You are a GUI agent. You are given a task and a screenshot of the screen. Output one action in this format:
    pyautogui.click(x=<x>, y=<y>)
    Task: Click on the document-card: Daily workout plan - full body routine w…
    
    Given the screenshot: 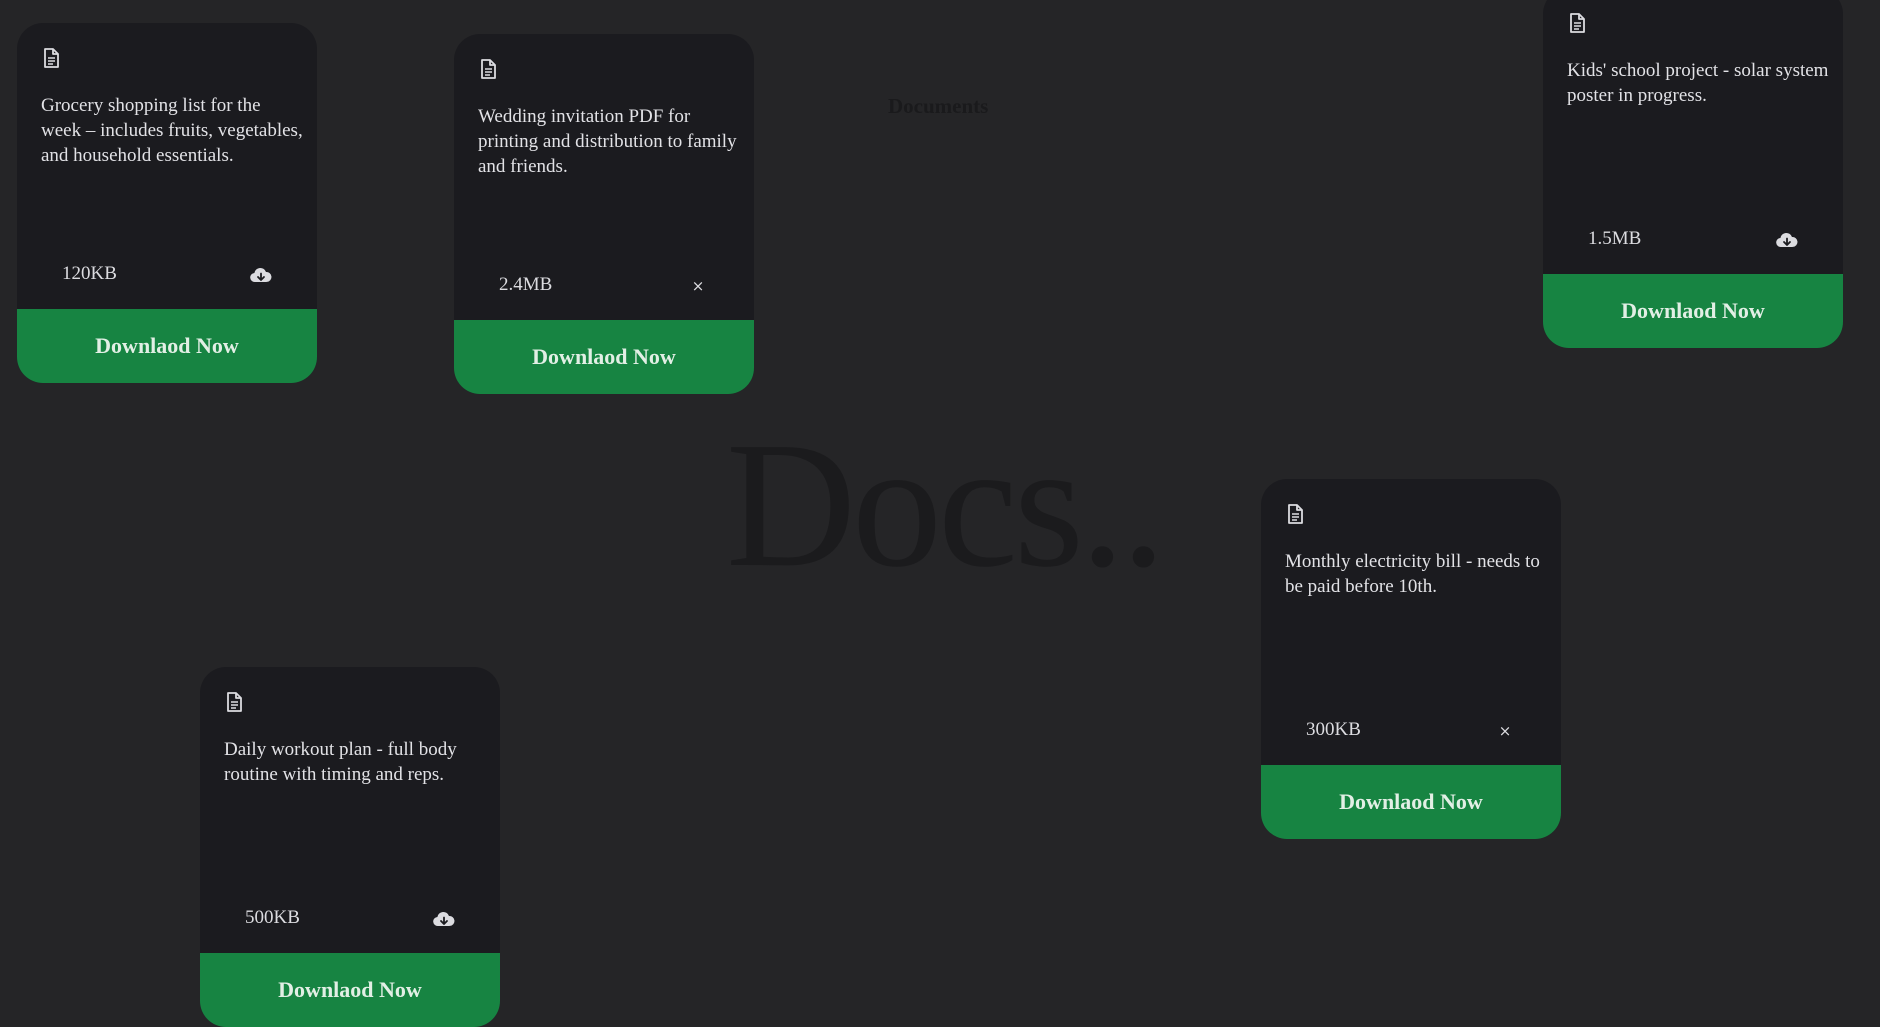 What is the action you would take?
    pyautogui.click(x=350, y=847)
    